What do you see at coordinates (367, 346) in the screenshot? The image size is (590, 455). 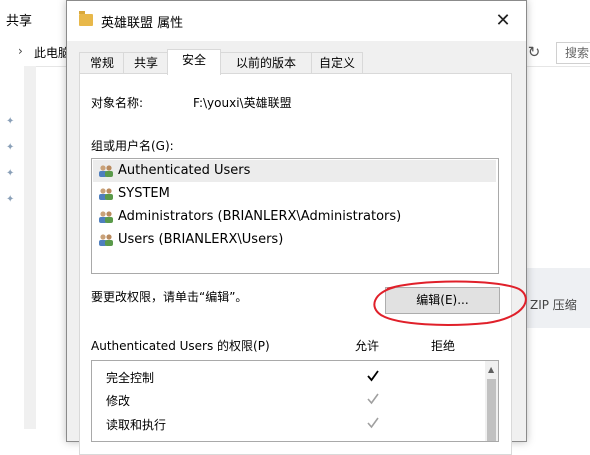 I see `allow-column-header: 允许` at bounding box center [367, 346].